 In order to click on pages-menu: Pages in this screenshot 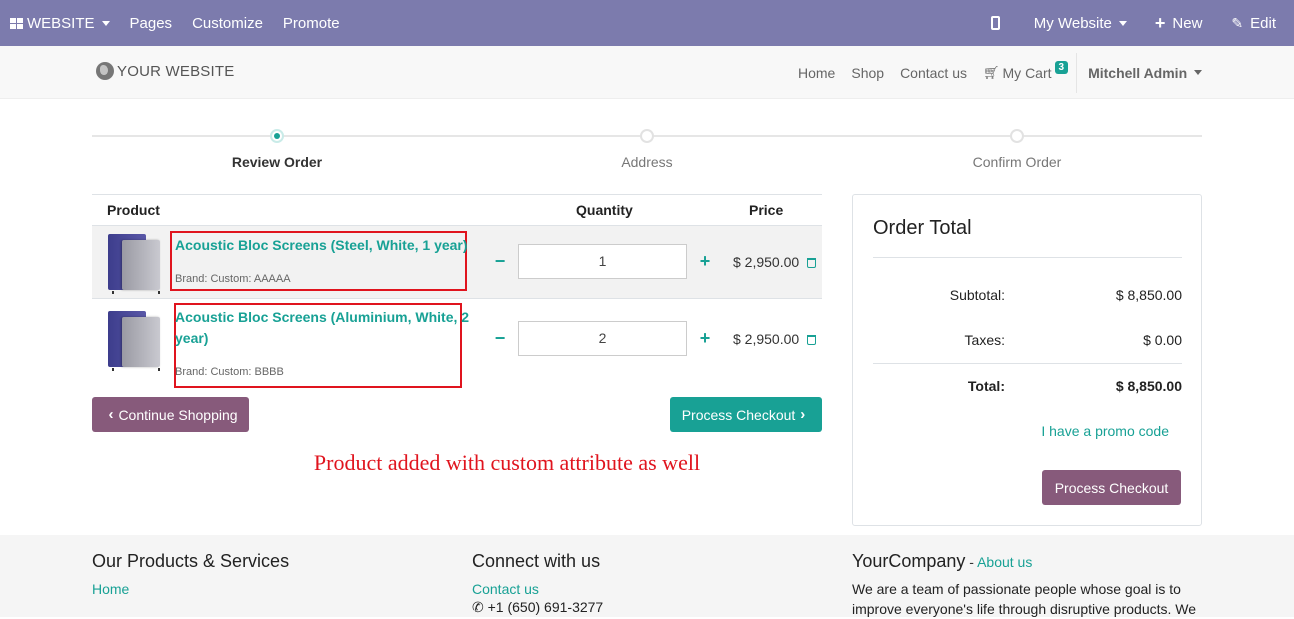, I will do `click(151, 23)`.